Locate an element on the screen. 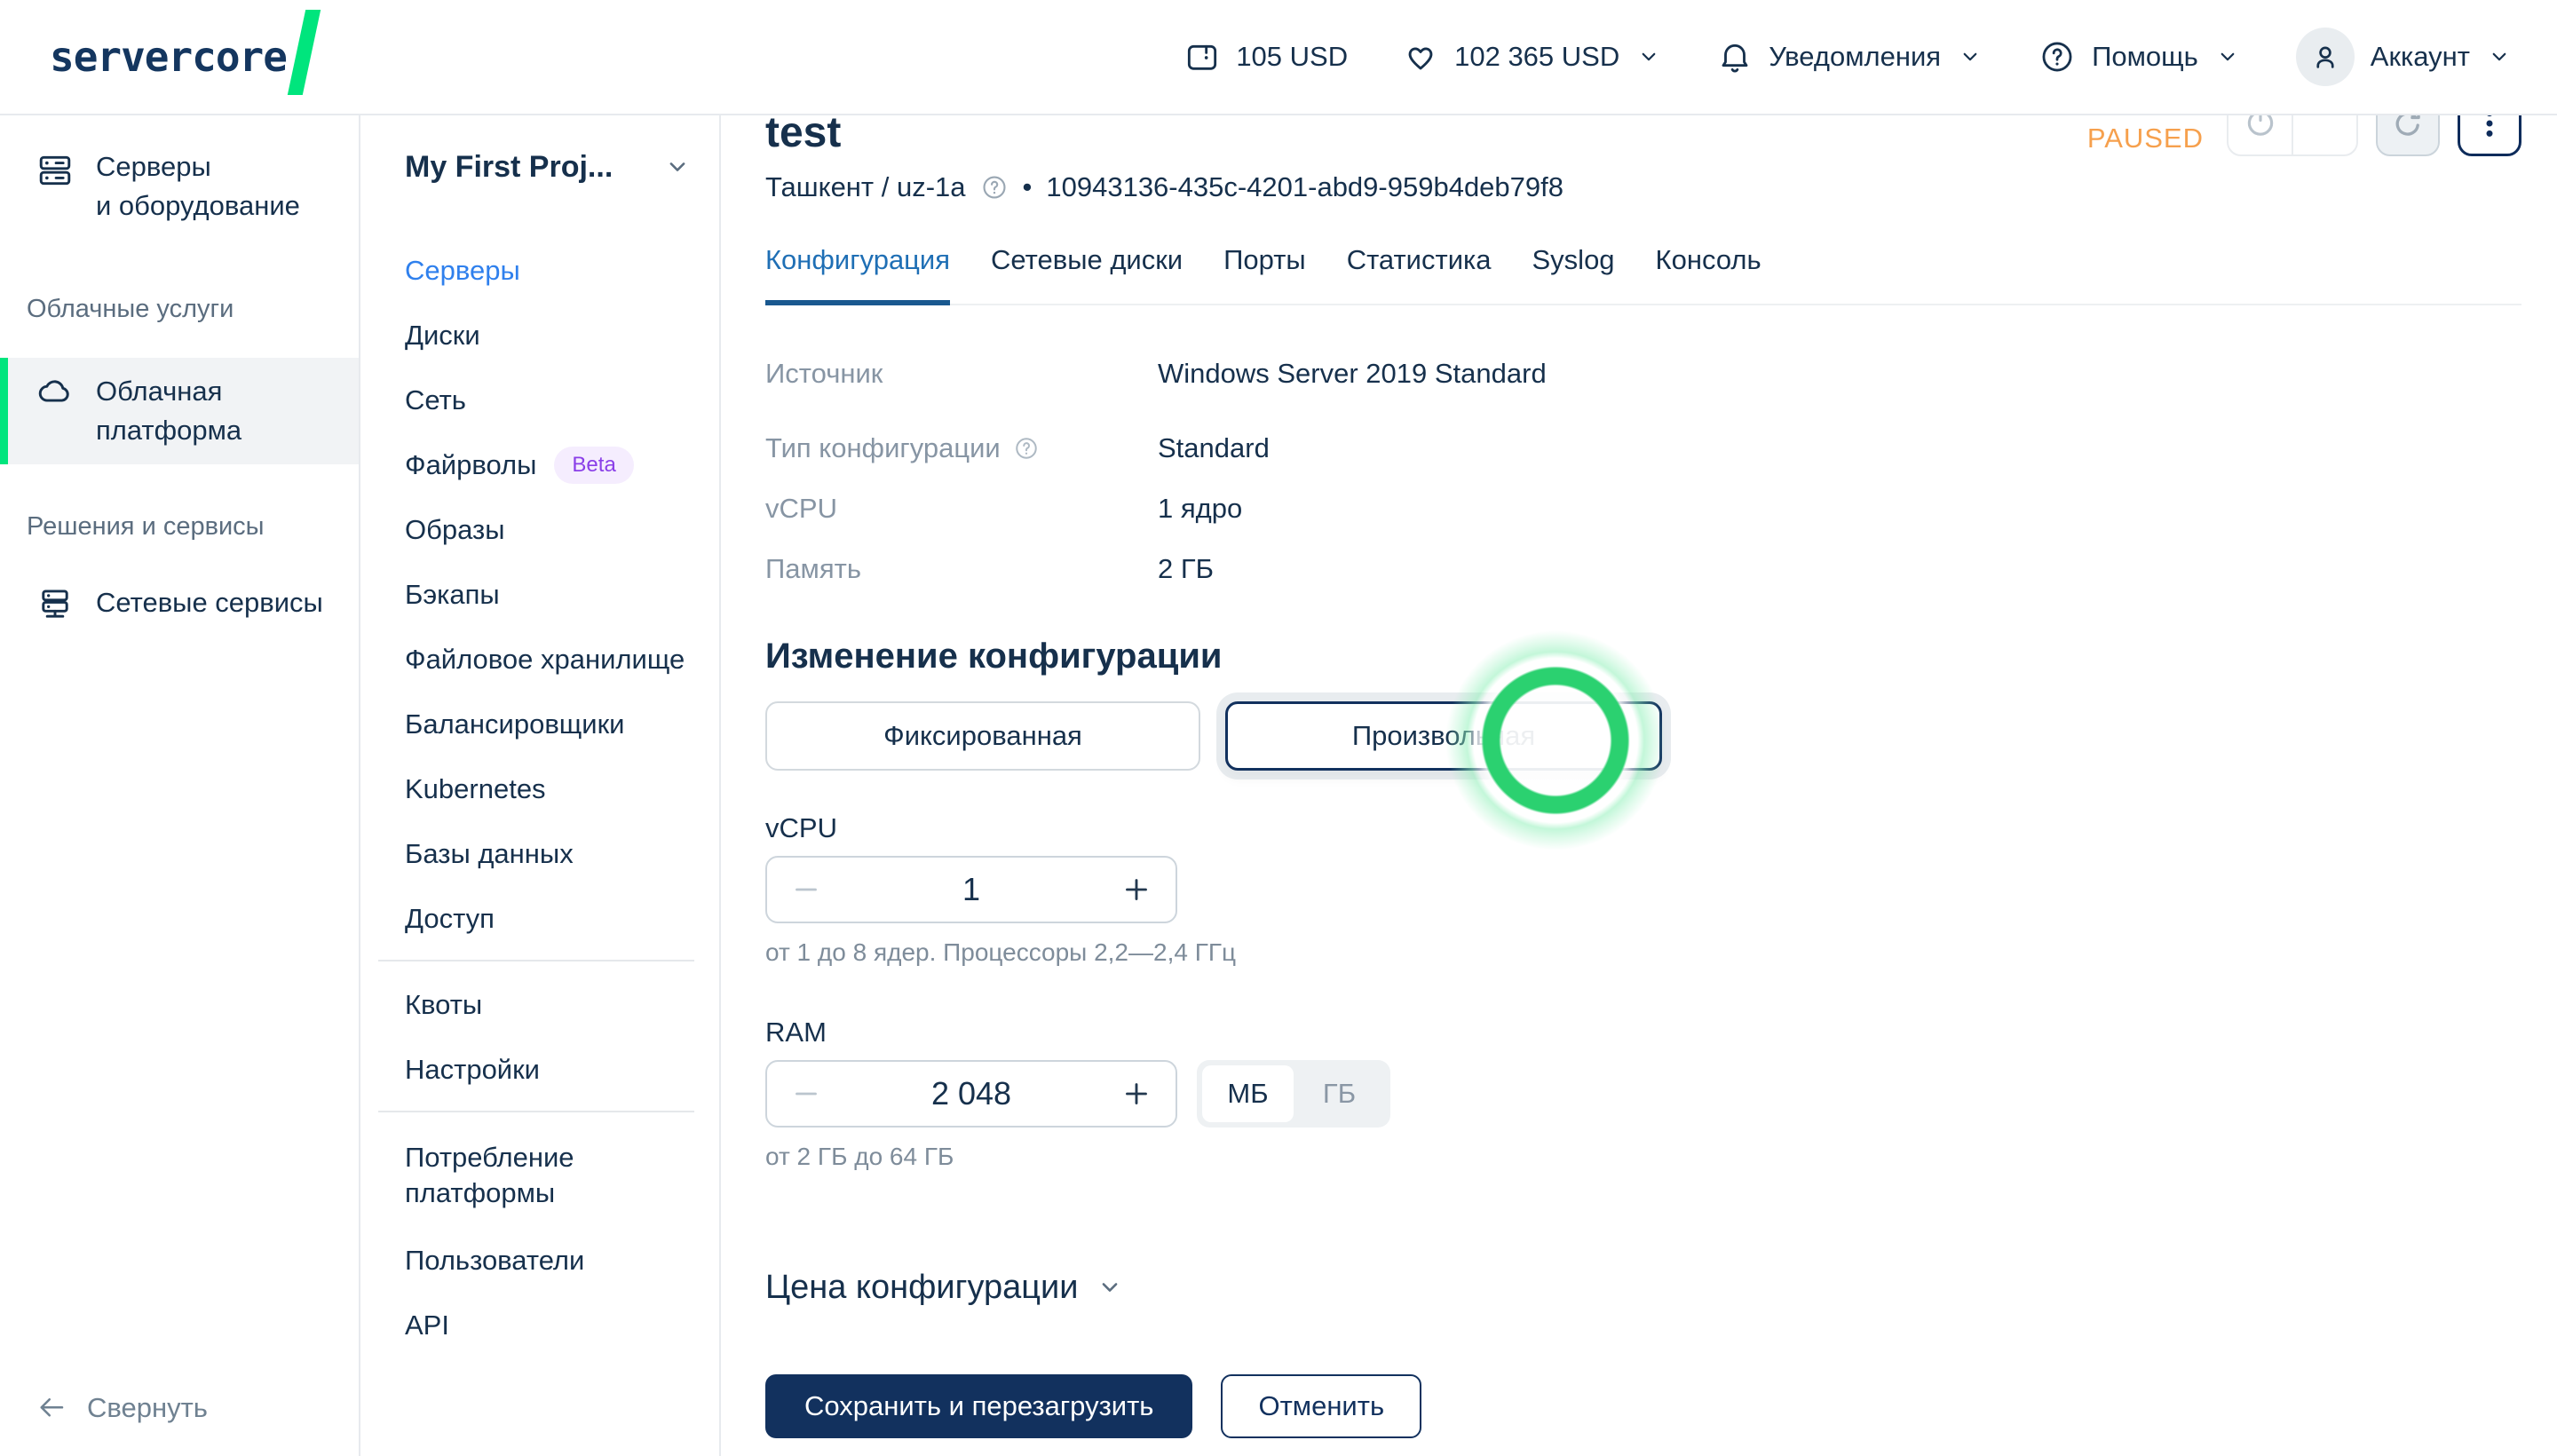  mode-custom-button: Произвольная is located at coordinates (1443, 736).